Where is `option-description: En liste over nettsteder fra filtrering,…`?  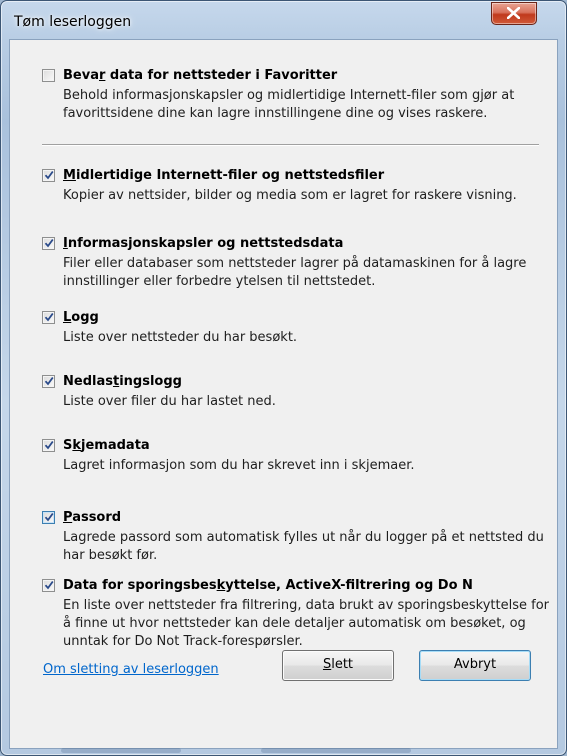 option-description: En liste over nettsteder fra filtrering,… is located at coordinates (306, 623).